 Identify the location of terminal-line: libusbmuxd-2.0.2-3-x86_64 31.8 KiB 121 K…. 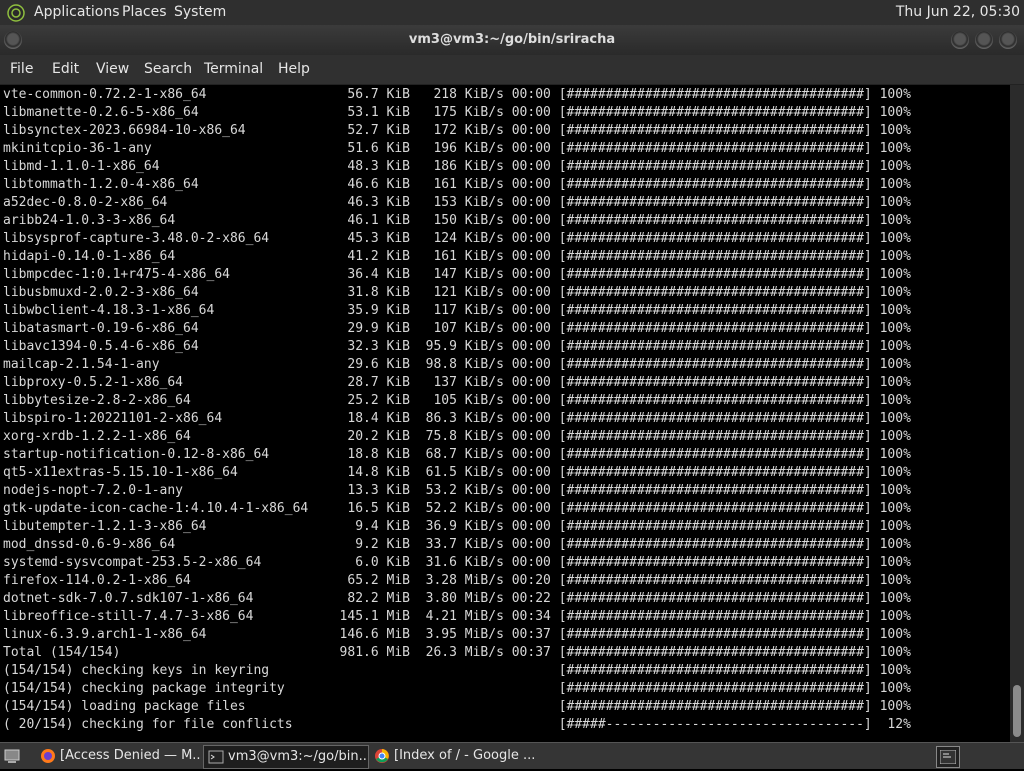
(457, 292).